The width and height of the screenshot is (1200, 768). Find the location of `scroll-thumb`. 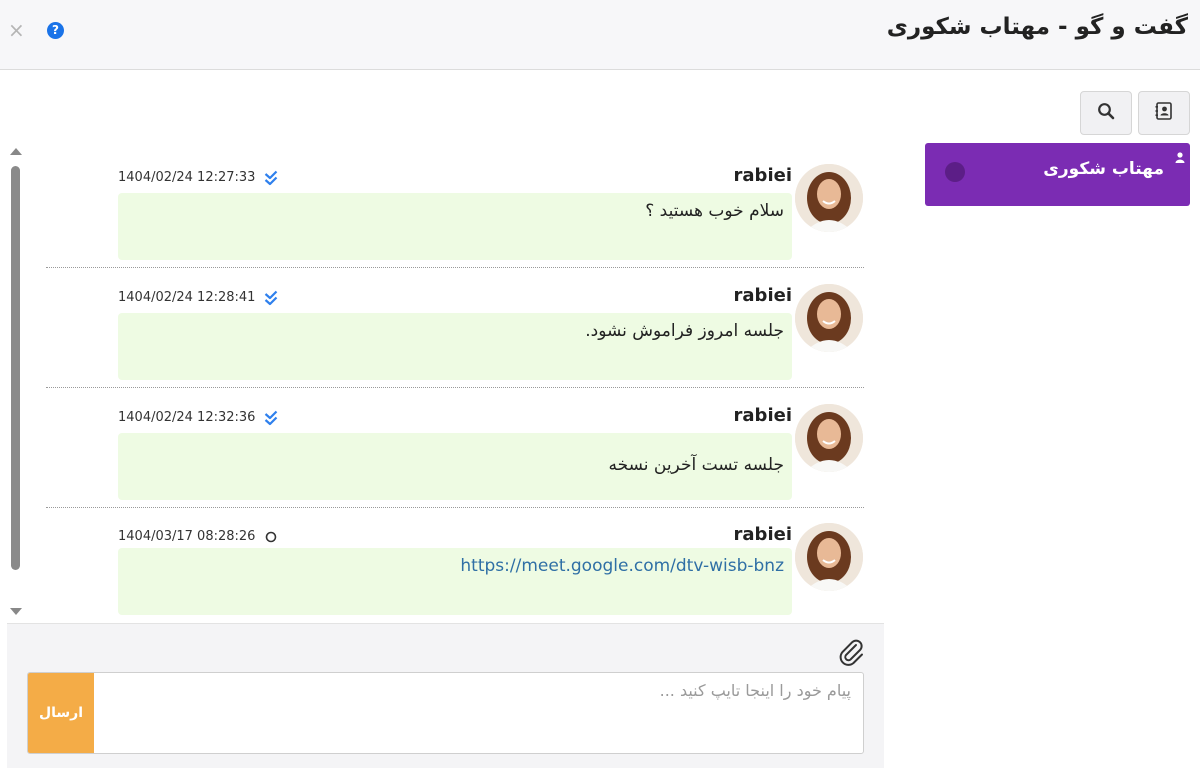

scroll-thumb is located at coordinates (15, 368).